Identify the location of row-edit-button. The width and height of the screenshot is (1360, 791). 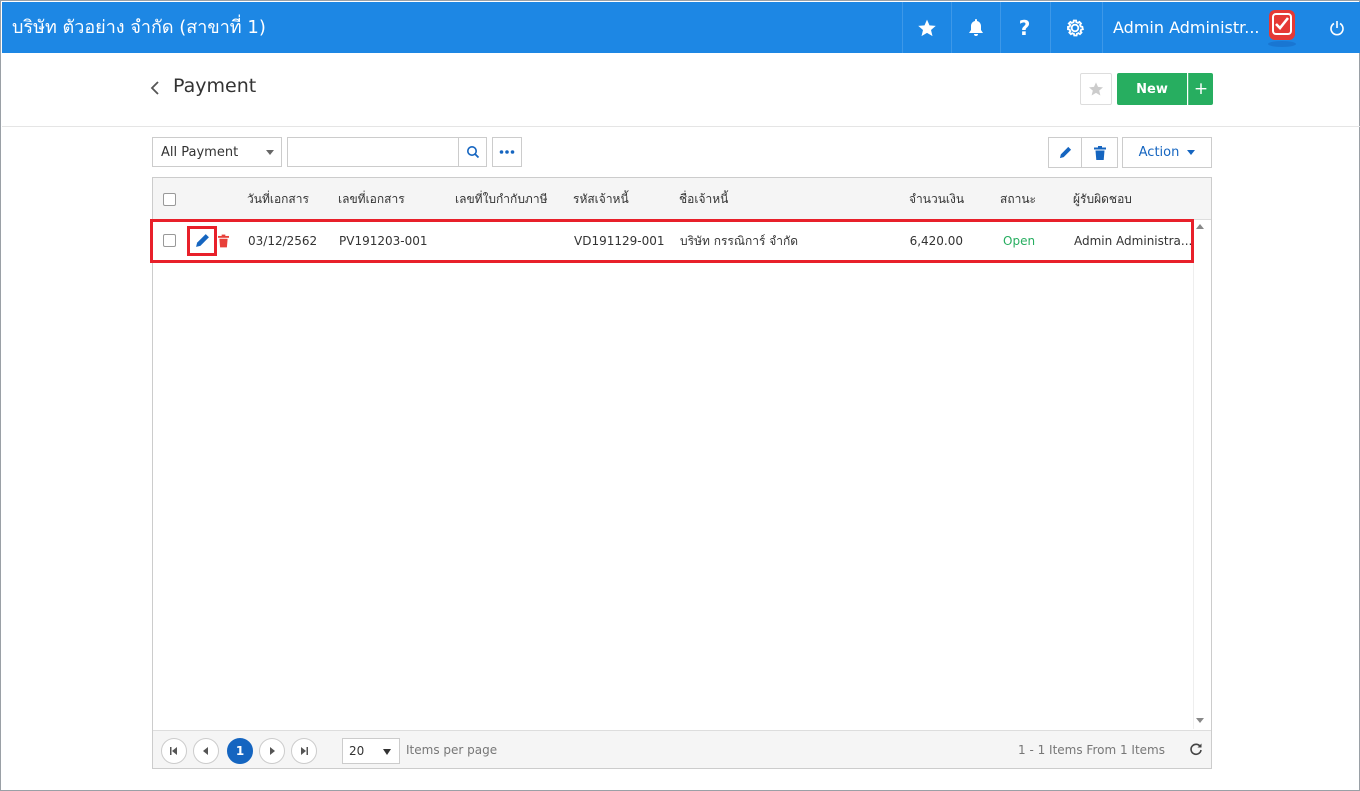
(202, 242).